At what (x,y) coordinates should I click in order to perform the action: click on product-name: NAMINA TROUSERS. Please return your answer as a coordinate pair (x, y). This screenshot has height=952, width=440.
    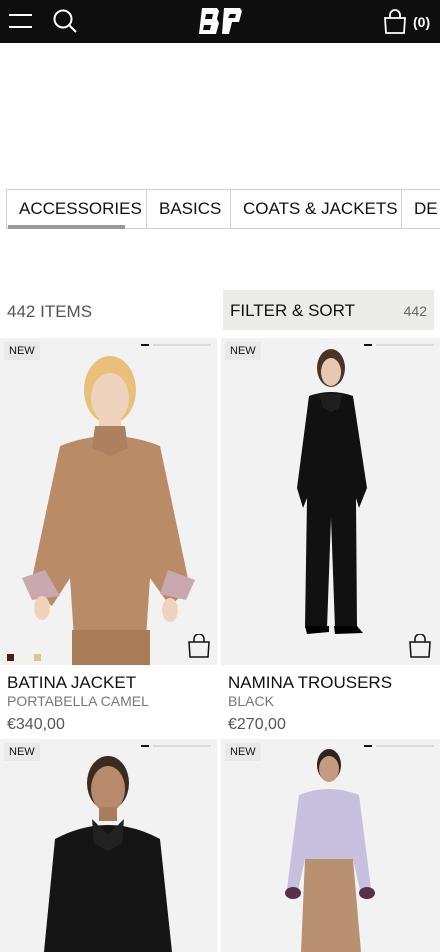
    Looking at the image, I should click on (310, 683).